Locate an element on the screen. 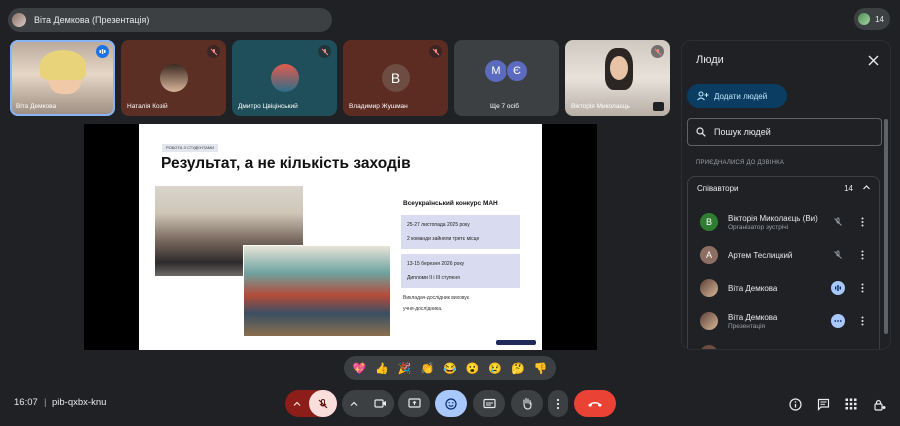 This screenshot has height=426, width=900. participant-name: Віта Демкова is located at coordinates (753, 317).